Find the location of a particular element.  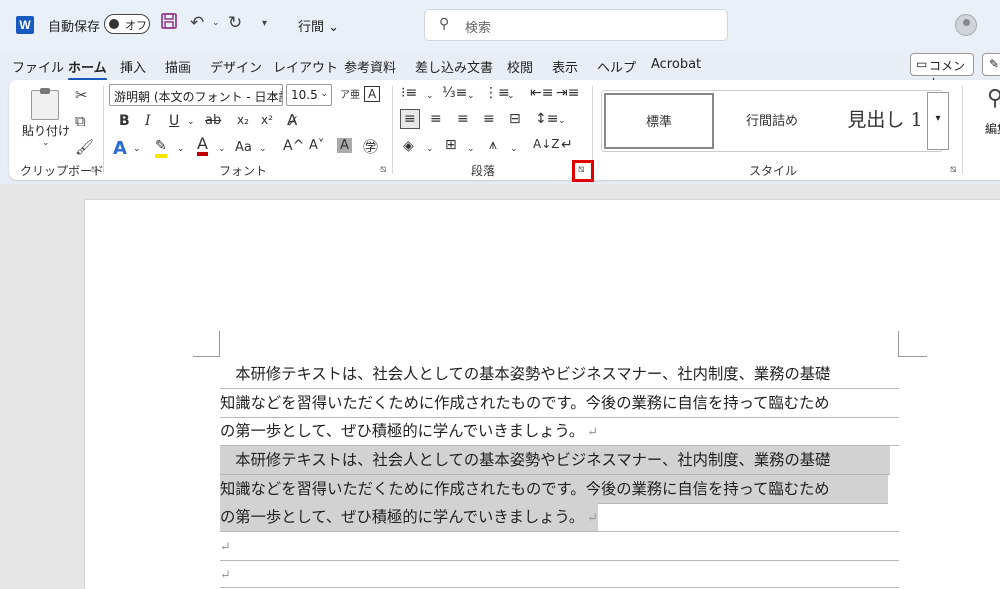

borders-dropdown-icon: ⌄ is located at coordinates (471, 149).